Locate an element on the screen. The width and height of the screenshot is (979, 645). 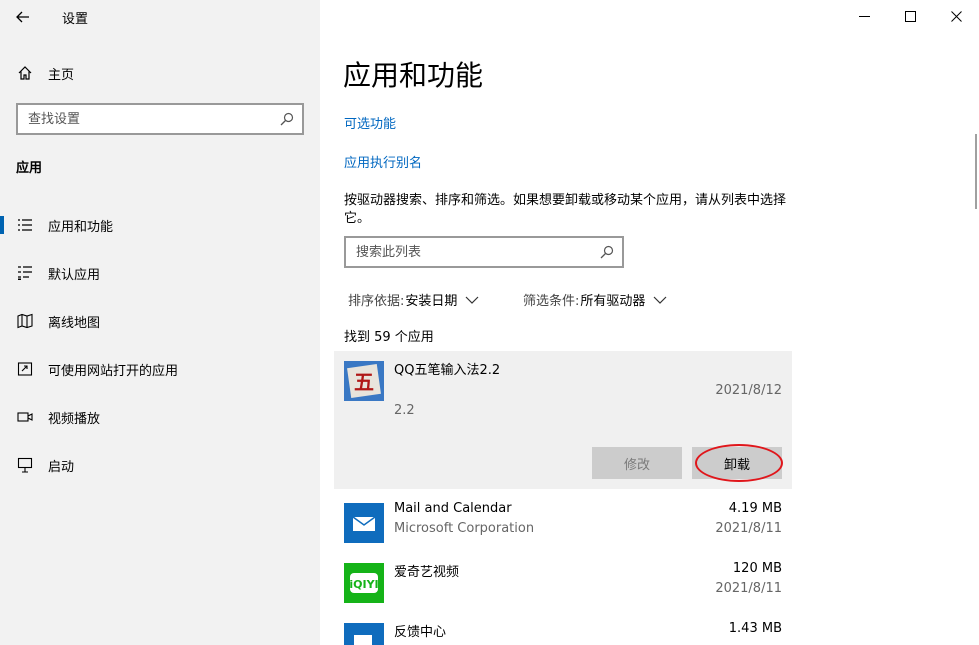
app-list-item: 反馈中心 1.43 MB is located at coordinates (563, 629).